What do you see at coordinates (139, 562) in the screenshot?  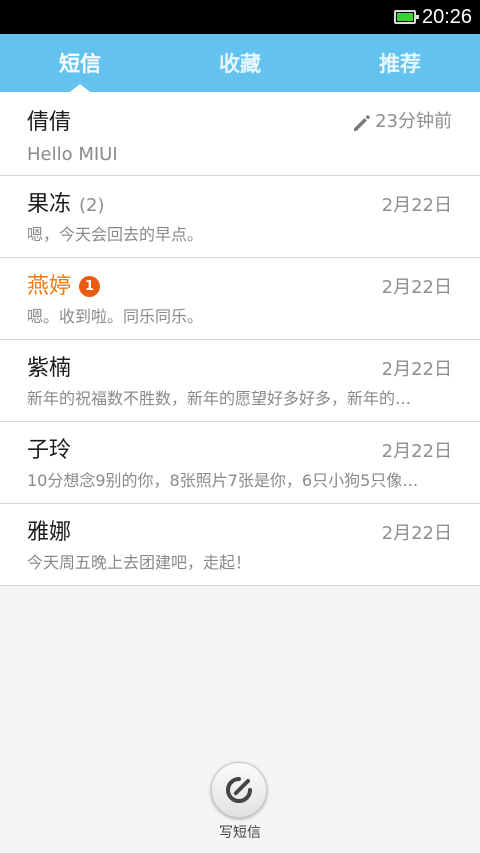 I see `message-preview: 今天周五晚上去团建吧，走起！` at bounding box center [139, 562].